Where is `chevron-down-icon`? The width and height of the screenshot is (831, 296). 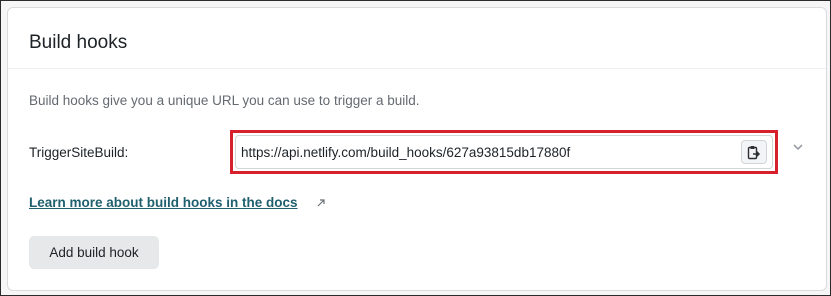 chevron-down-icon is located at coordinates (798, 147).